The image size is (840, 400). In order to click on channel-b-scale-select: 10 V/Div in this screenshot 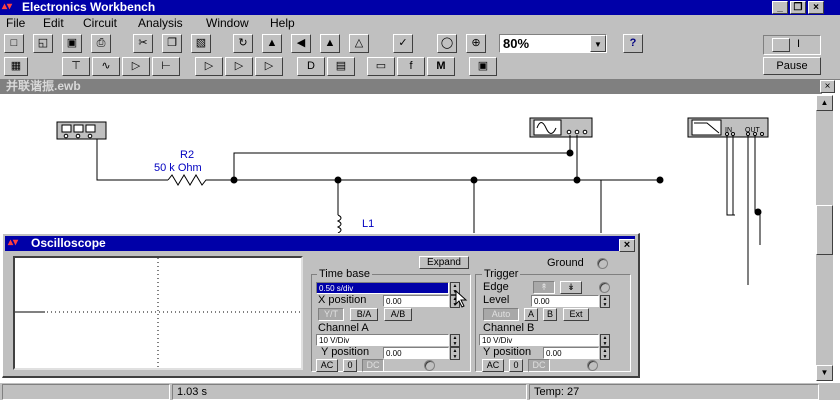, I will do `click(539, 340)`.